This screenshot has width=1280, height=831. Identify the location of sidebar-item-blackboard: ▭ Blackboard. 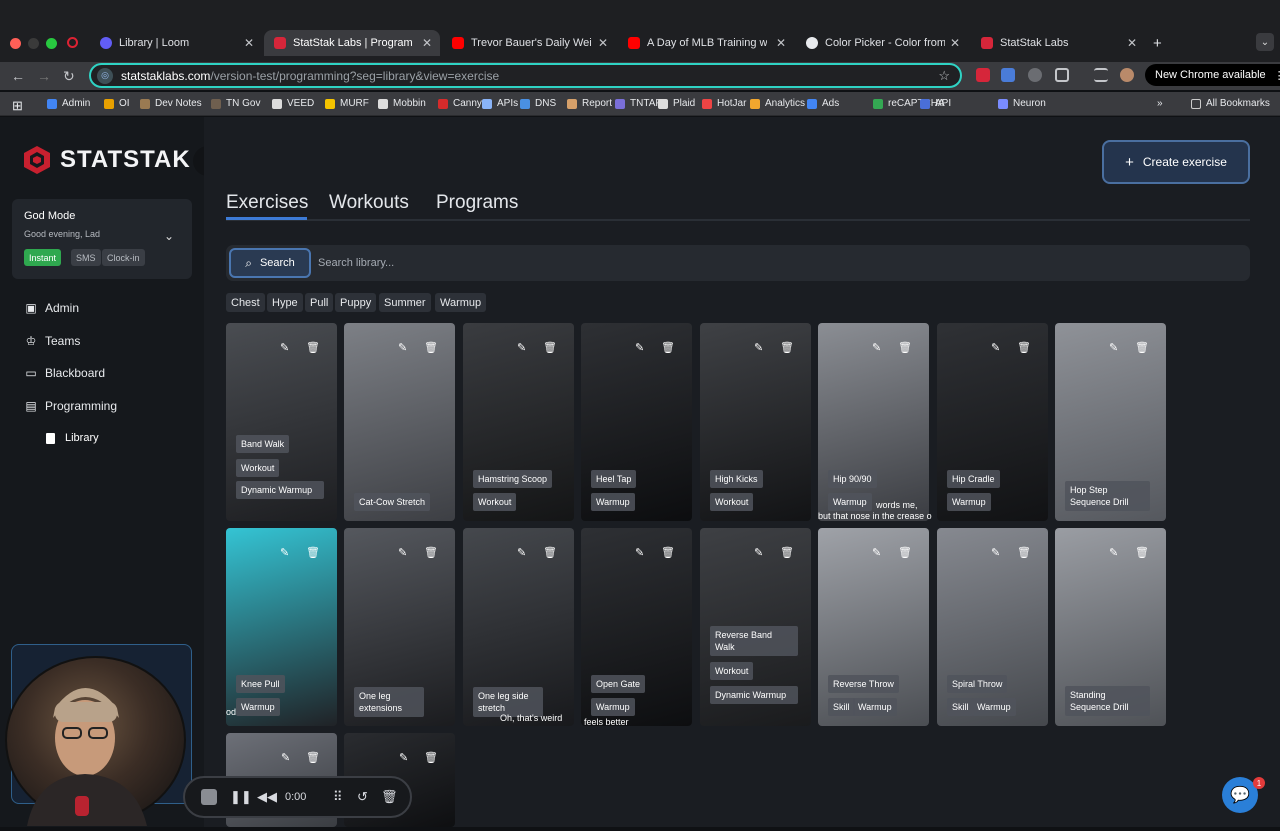
(64, 373).